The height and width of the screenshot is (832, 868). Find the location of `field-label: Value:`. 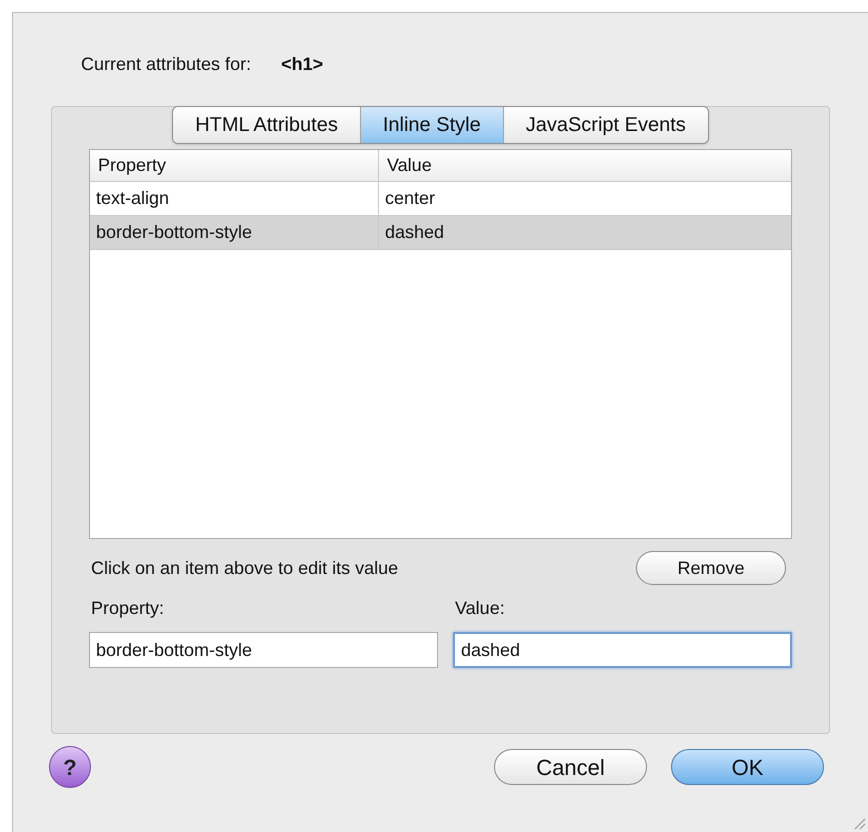

field-label: Value: is located at coordinates (480, 608).